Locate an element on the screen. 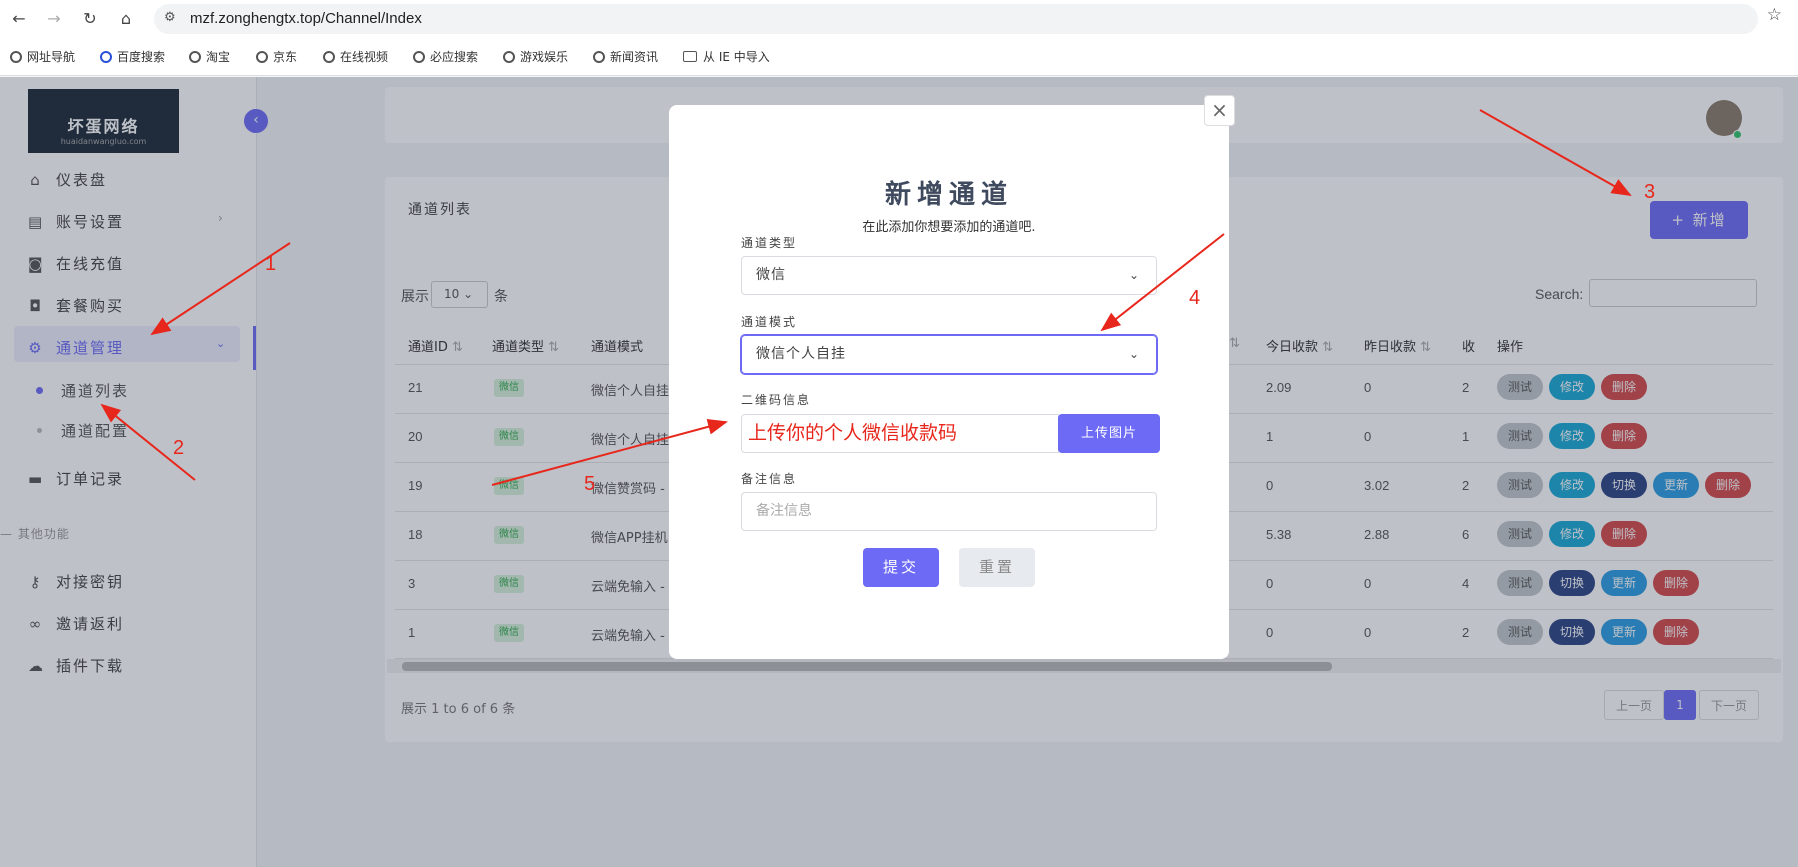  bookmark-label: 从 IE 中导入 is located at coordinates (736, 57).